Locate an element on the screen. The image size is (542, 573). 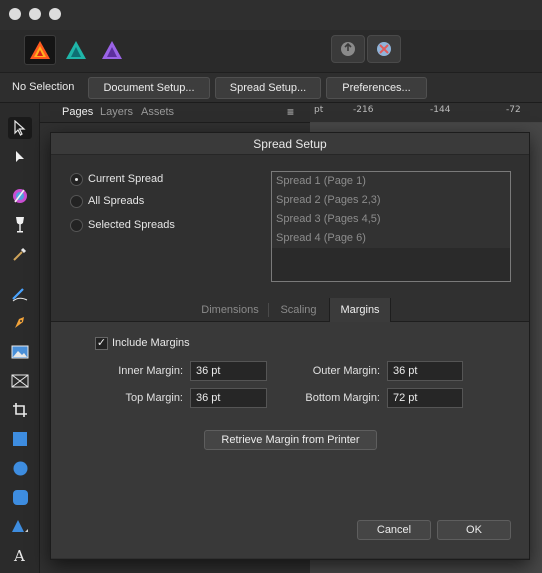
crop-icon is located at coordinates (20, 410).